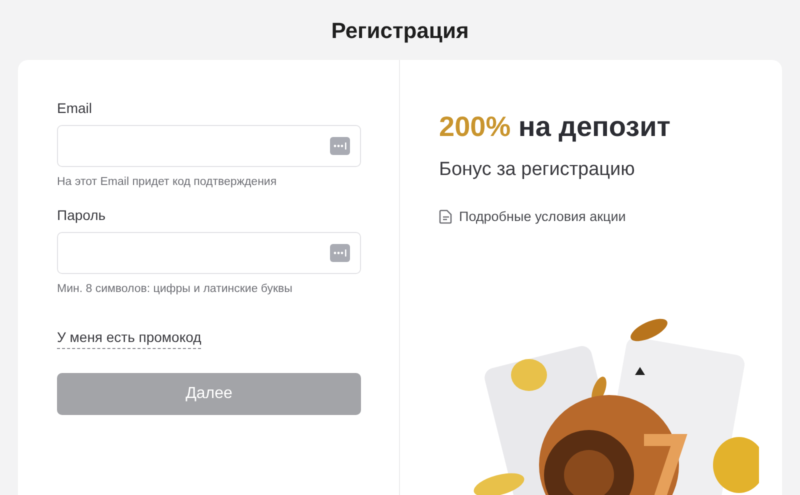 The width and height of the screenshot is (800, 495). What do you see at coordinates (555, 127) in the screenshot?
I see `promo-headline: 200% на депозит` at bounding box center [555, 127].